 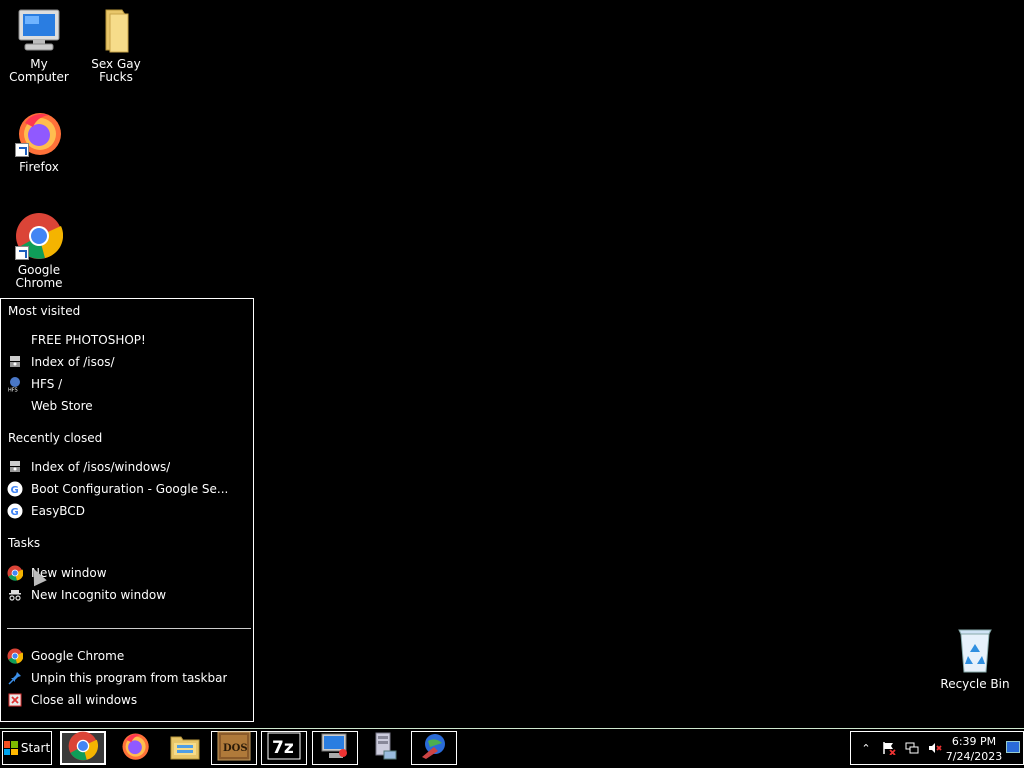 I want to click on jumplist-item-label: Close all windows, so click(x=84, y=700).